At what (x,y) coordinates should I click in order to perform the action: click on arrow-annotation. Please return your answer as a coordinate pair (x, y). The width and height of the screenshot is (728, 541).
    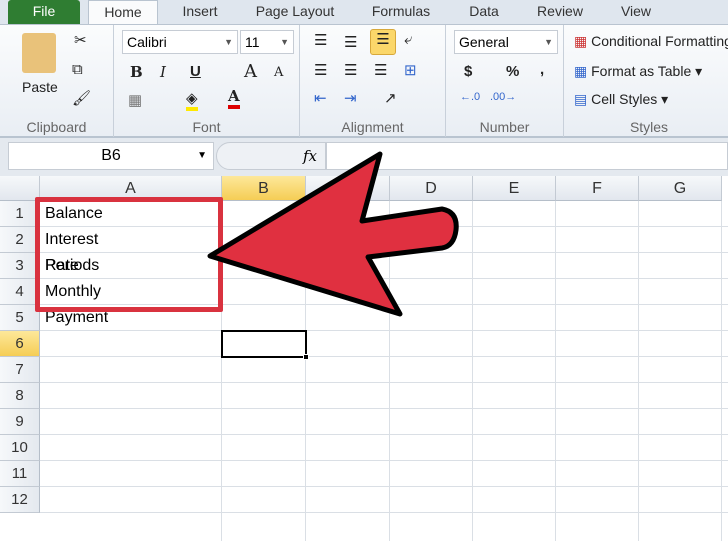
    Looking at the image, I should click on (333, 234).